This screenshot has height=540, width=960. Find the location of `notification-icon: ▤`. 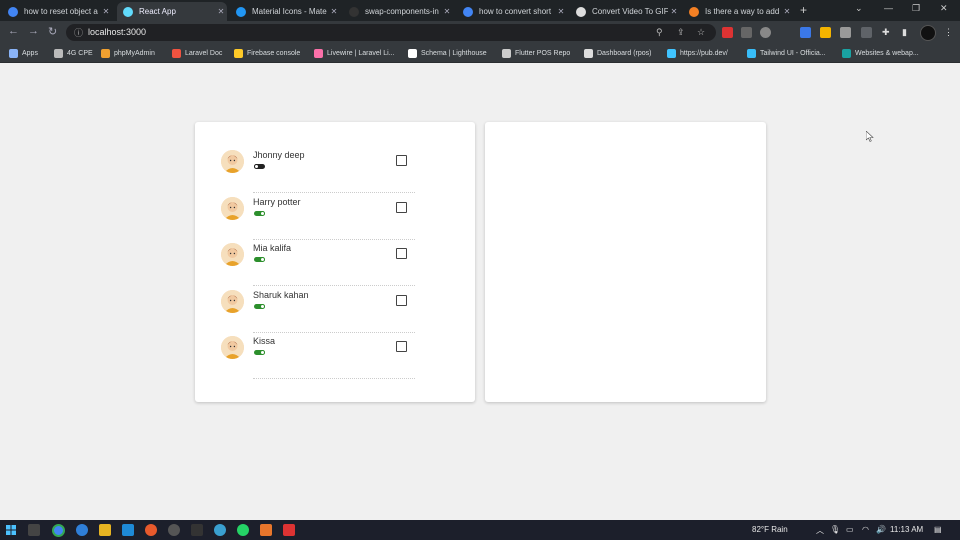

notification-icon: ▤ is located at coordinates (938, 529).